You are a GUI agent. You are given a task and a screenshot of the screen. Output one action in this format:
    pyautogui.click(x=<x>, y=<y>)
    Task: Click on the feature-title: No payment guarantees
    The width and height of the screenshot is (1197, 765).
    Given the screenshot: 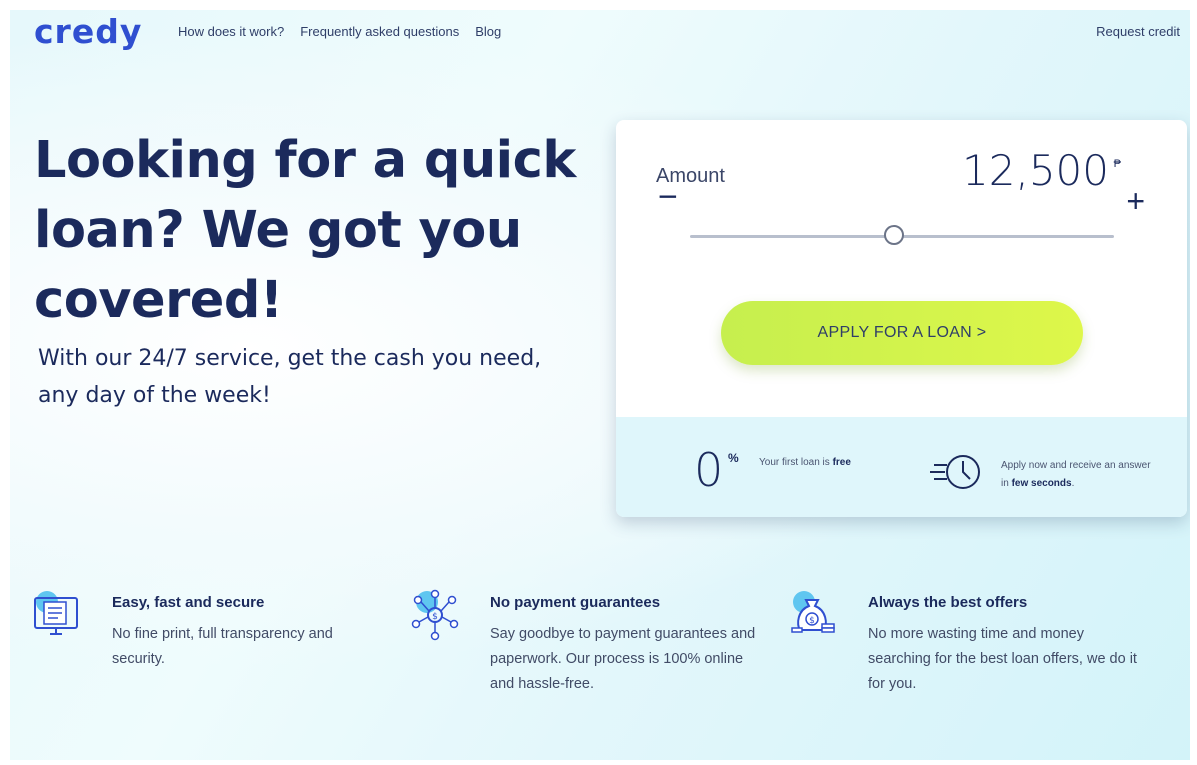 What is the action you would take?
    pyautogui.click(x=575, y=602)
    